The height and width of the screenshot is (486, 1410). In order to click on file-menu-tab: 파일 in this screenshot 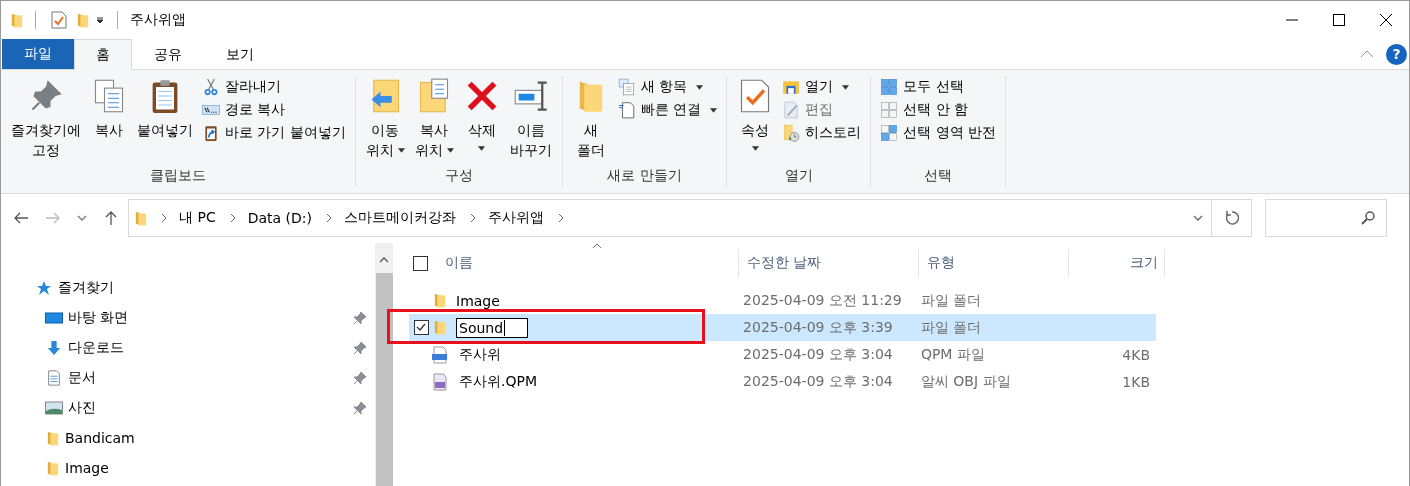, I will do `click(38, 54)`.